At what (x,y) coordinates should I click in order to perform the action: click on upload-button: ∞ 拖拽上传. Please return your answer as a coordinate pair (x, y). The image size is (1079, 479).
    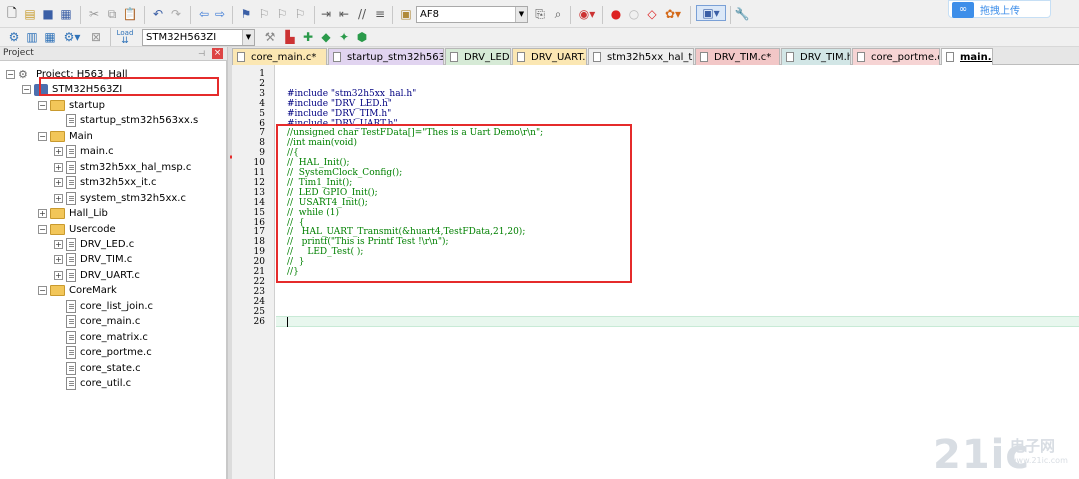
    Looking at the image, I should click on (999, 9).